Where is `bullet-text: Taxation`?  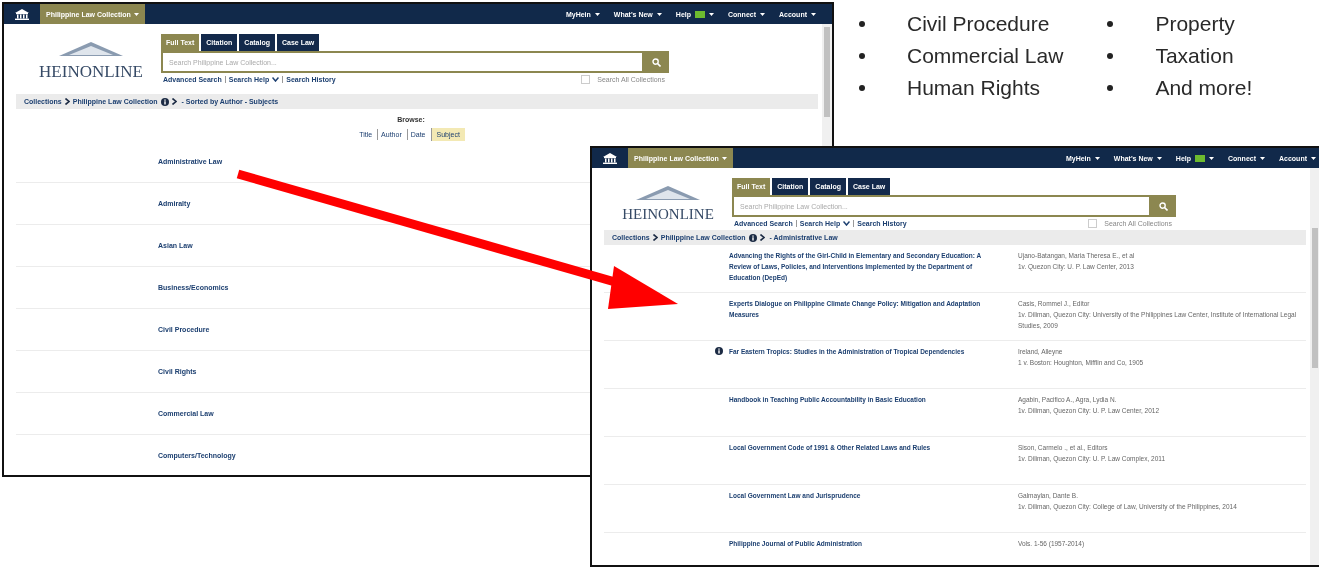
bullet-text: Taxation is located at coordinates (1194, 56).